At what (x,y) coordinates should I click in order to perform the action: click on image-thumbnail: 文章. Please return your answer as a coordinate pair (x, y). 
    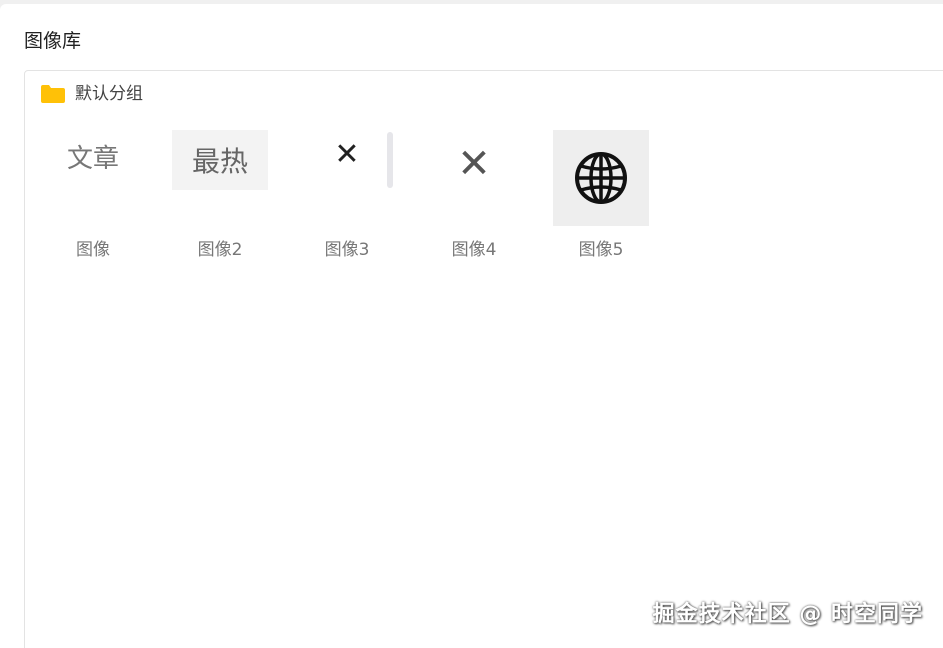
    Looking at the image, I should click on (93, 178).